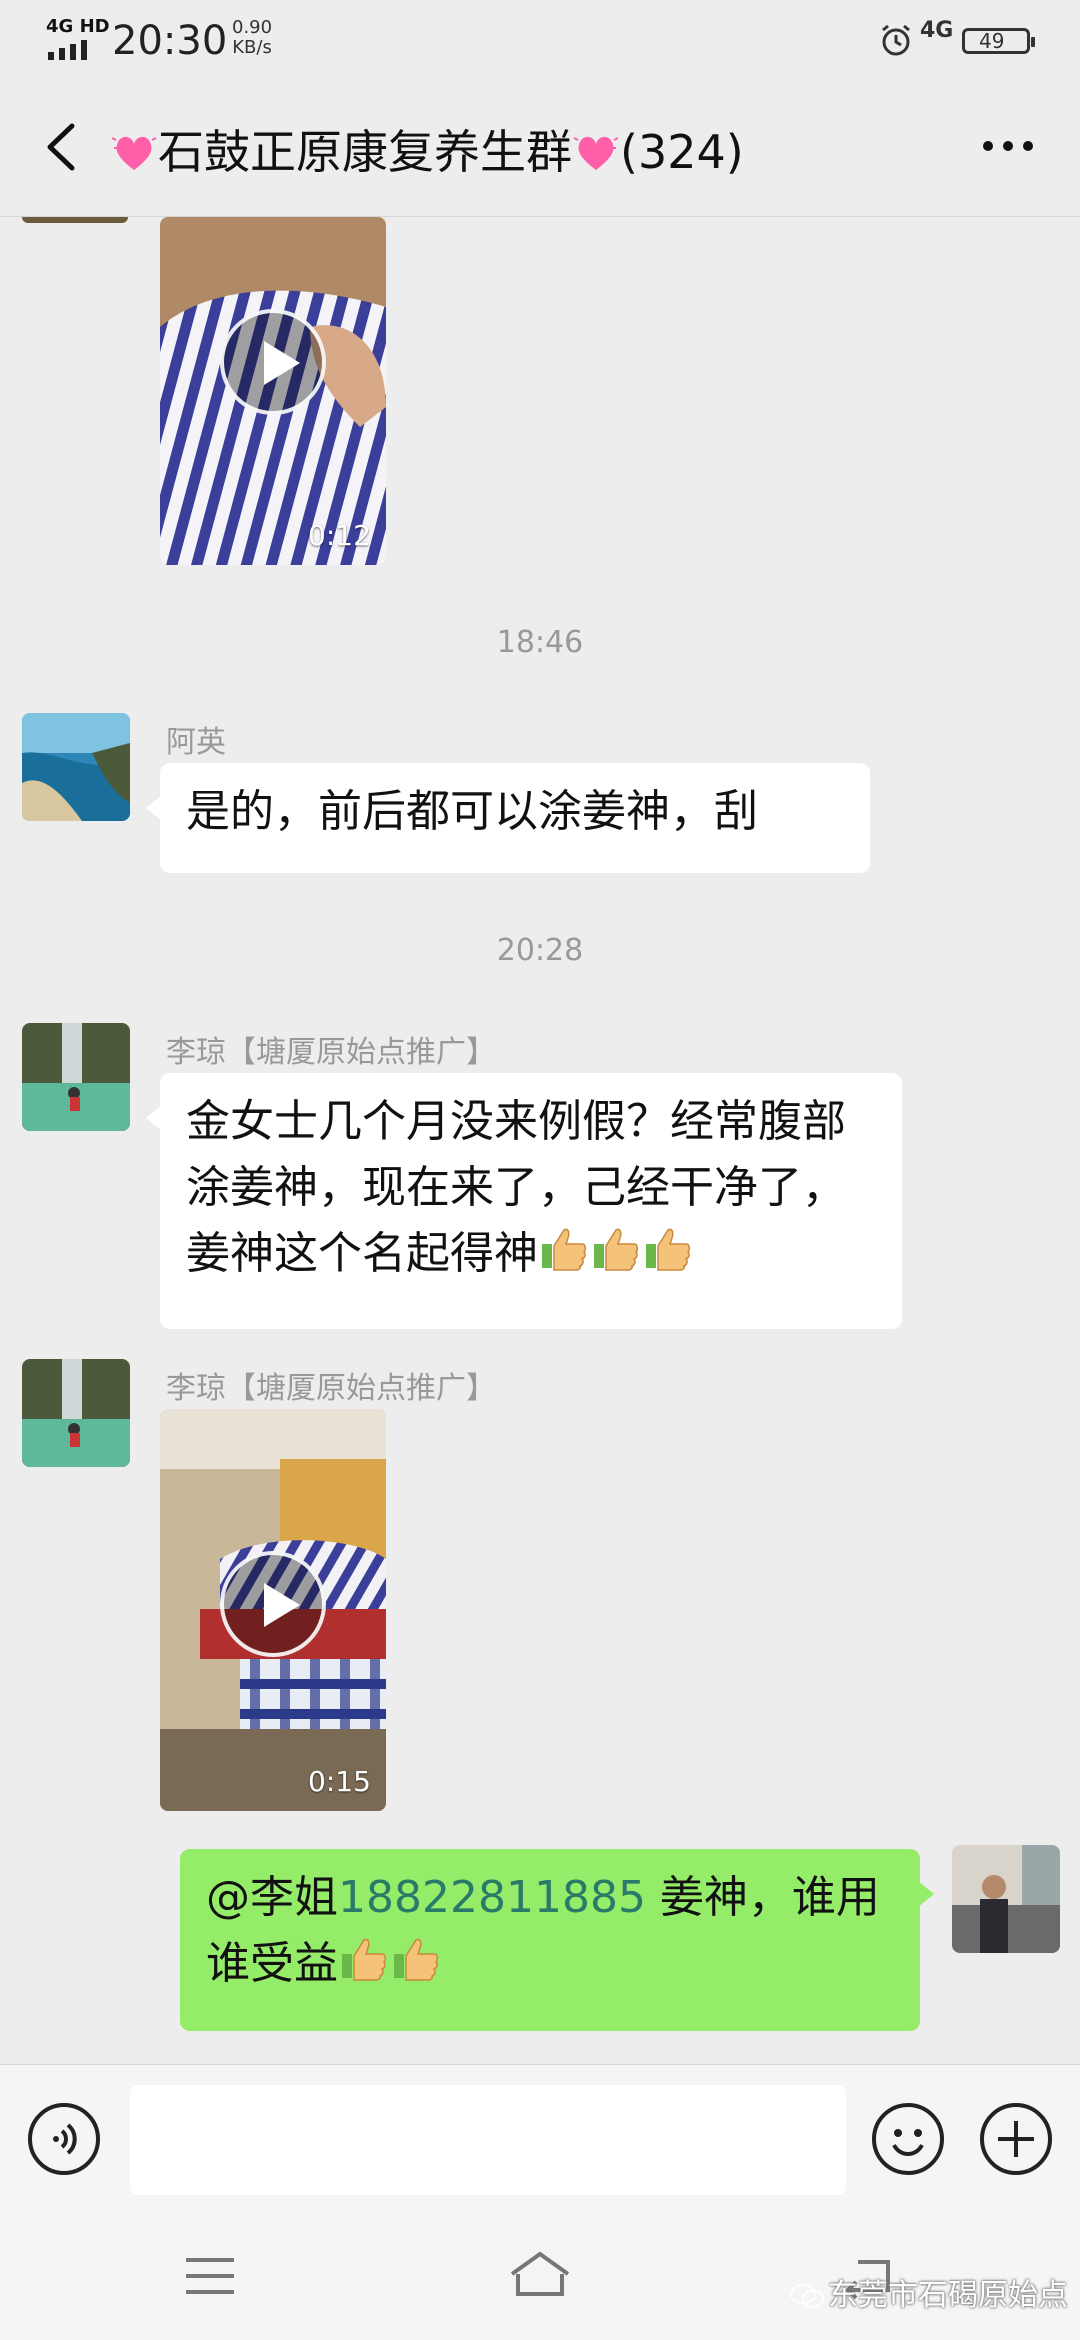  What do you see at coordinates (252, 47) in the screenshot?
I see `speed-unit: KB/s` at bounding box center [252, 47].